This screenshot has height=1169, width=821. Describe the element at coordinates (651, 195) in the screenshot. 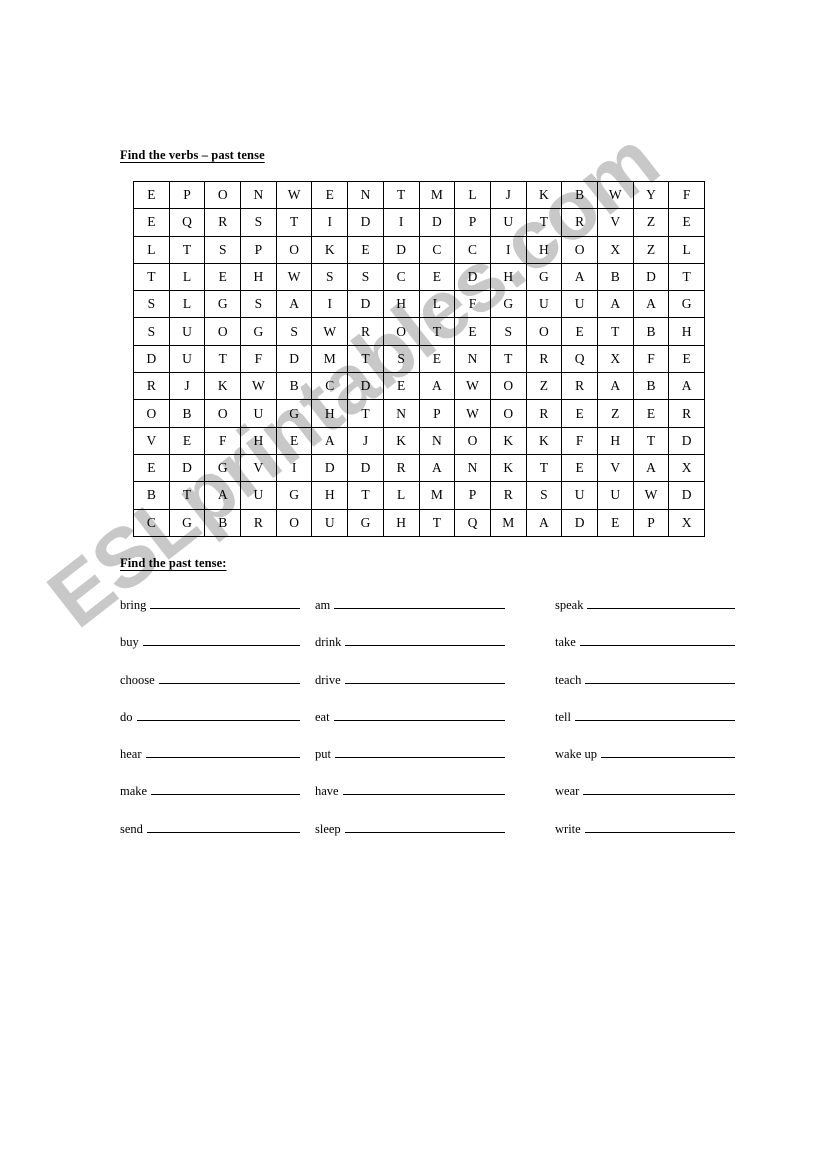

I see `wordsearch-cell: Y` at that location.